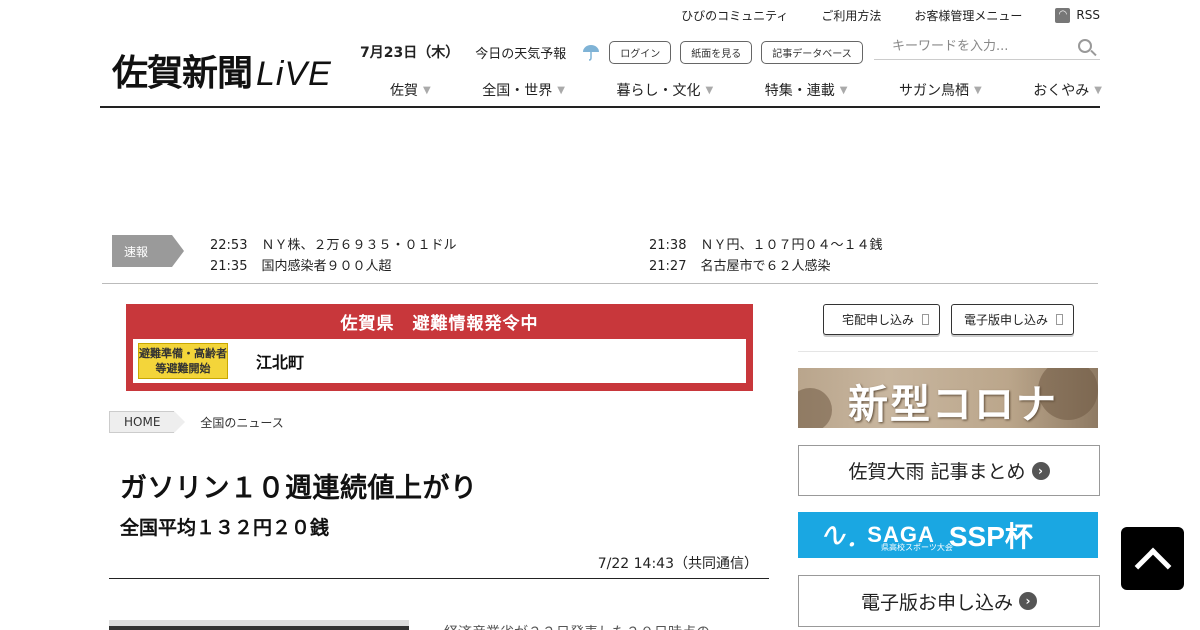 The image size is (1200, 630). I want to click on nav-label: 暮らし・文化, so click(658, 91).